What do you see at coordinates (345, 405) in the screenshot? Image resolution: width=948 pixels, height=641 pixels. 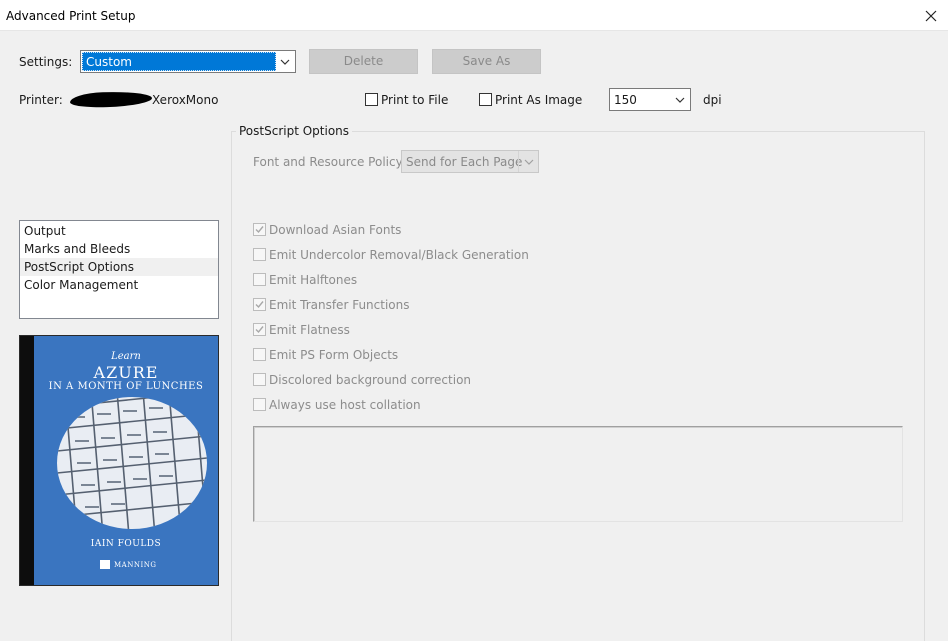 I see `postscript-option-label: Always use host collation` at bounding box center [345, 405].